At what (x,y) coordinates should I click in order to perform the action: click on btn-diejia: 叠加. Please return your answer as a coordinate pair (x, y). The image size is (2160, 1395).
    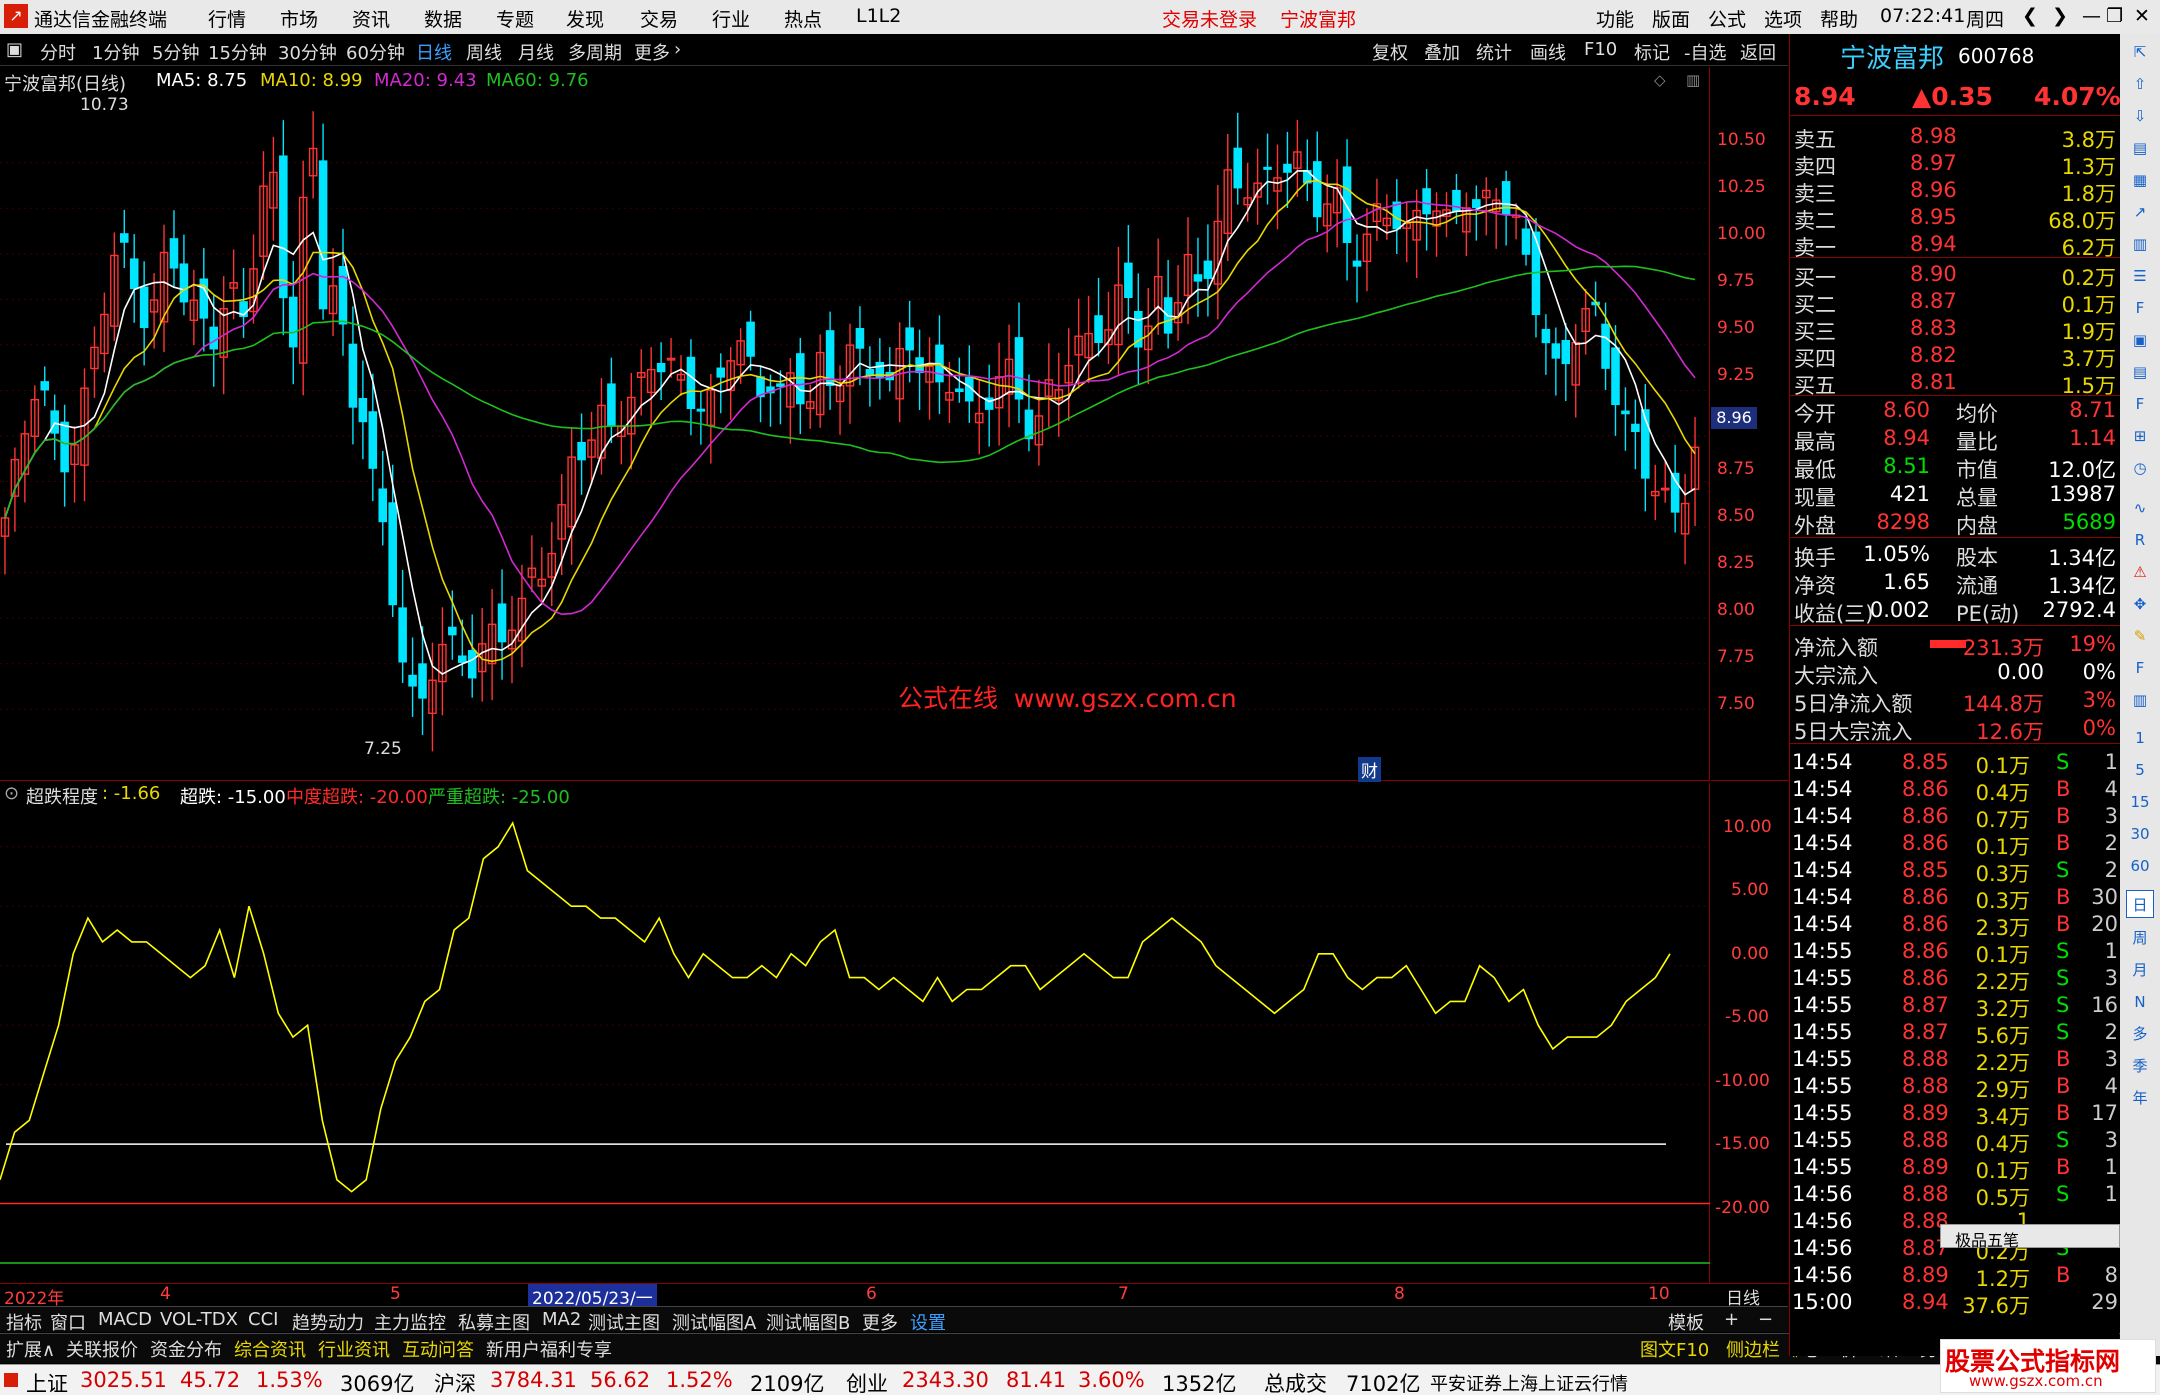
    Looking at the image, I should click on (1442, 52).